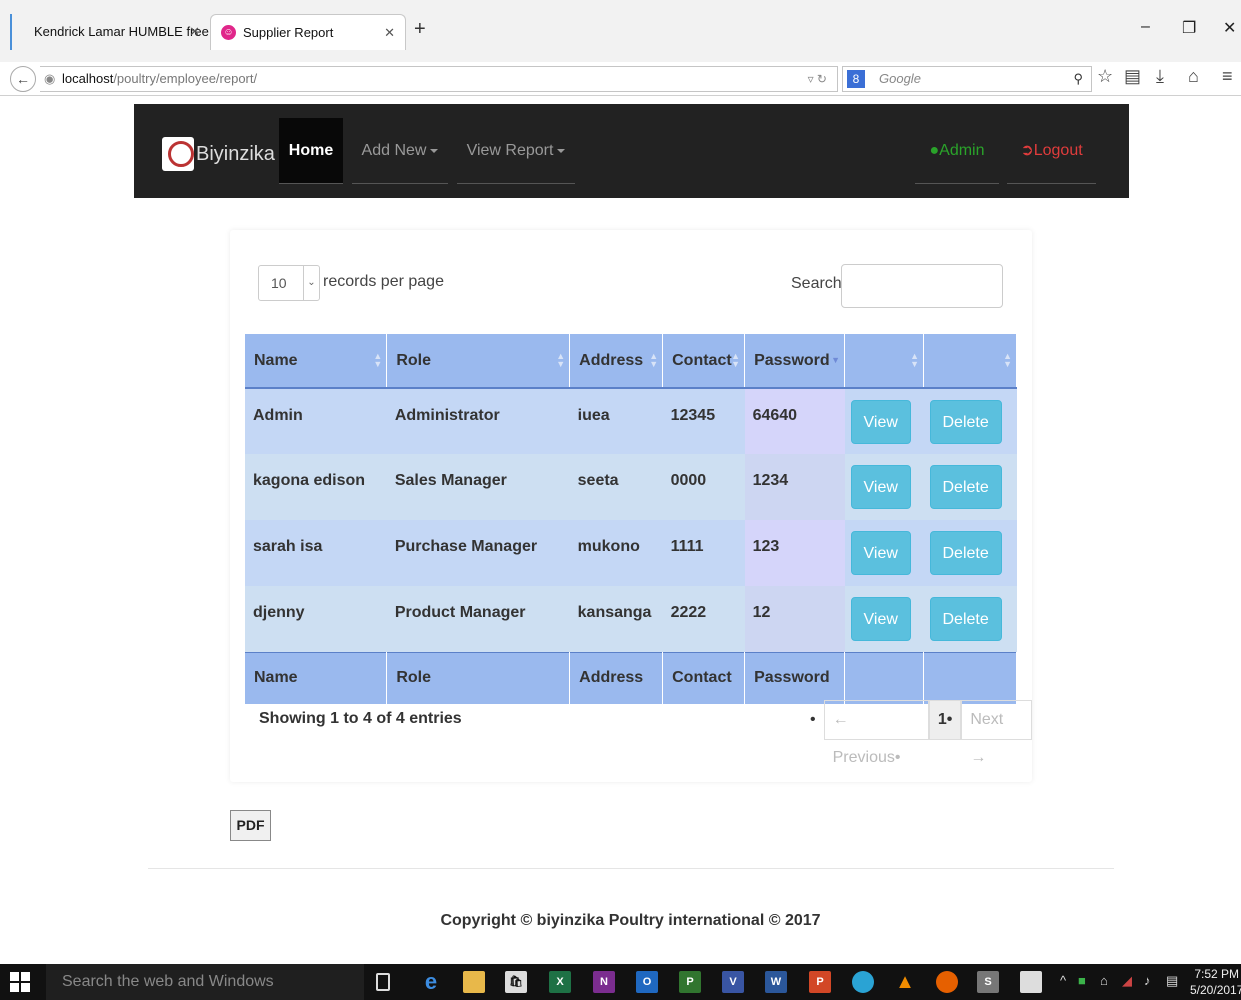 The height and width of the screenshot is (1000, 1241). What do you see at coordinates (560, 982) in the screenshot?
I see `excel-icon: X` at bounding box center [560, 982].